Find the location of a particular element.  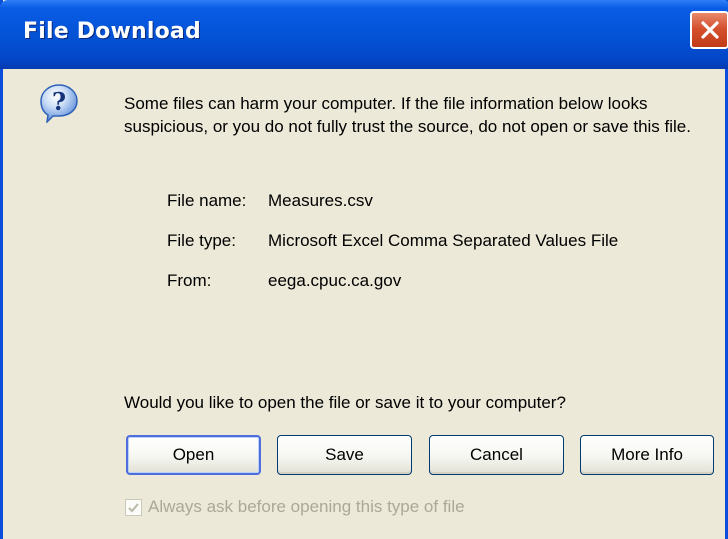

file-name-row: File name: Measures.csv is located at coordinates (270, 201).